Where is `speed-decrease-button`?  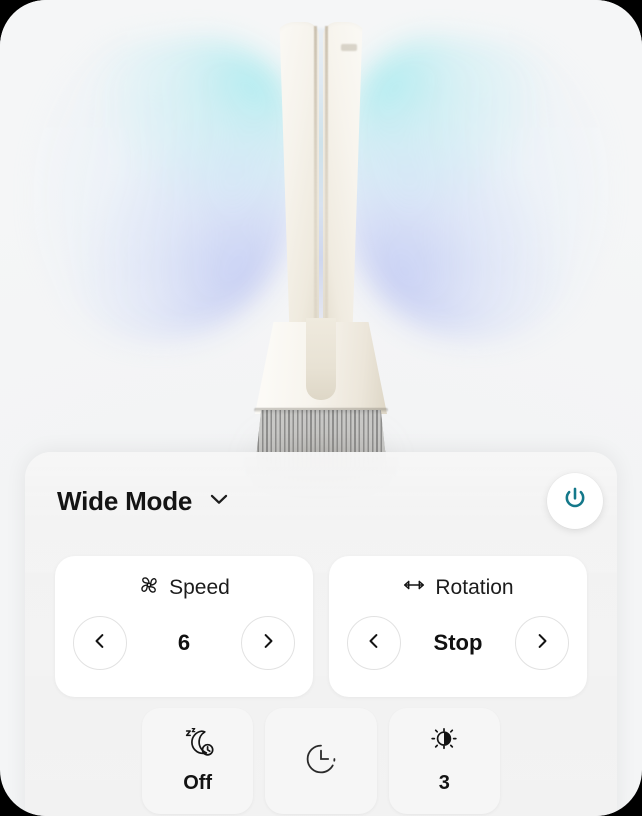
speed-decrease-button is located at coordinates (100, 643).